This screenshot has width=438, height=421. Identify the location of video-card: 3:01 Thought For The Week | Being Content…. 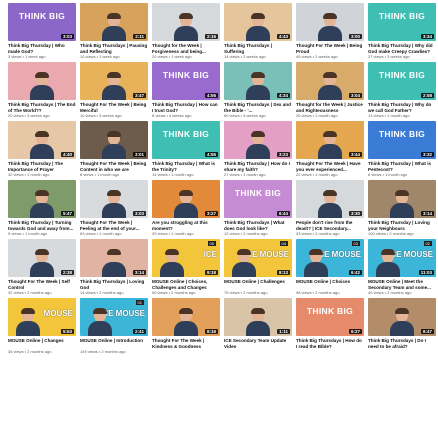
(114, 149).